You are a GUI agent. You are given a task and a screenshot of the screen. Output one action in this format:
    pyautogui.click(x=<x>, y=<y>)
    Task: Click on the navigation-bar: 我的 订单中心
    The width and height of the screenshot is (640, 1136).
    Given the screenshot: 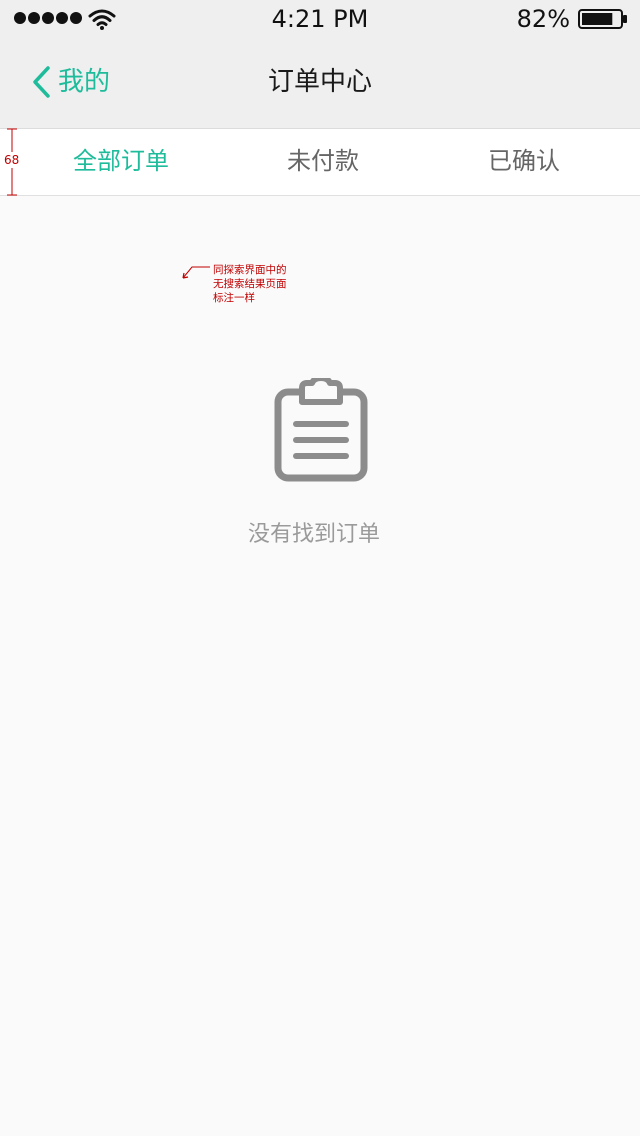 What is the action you would take?
    pyautogui.click(x=320, y=84)
    